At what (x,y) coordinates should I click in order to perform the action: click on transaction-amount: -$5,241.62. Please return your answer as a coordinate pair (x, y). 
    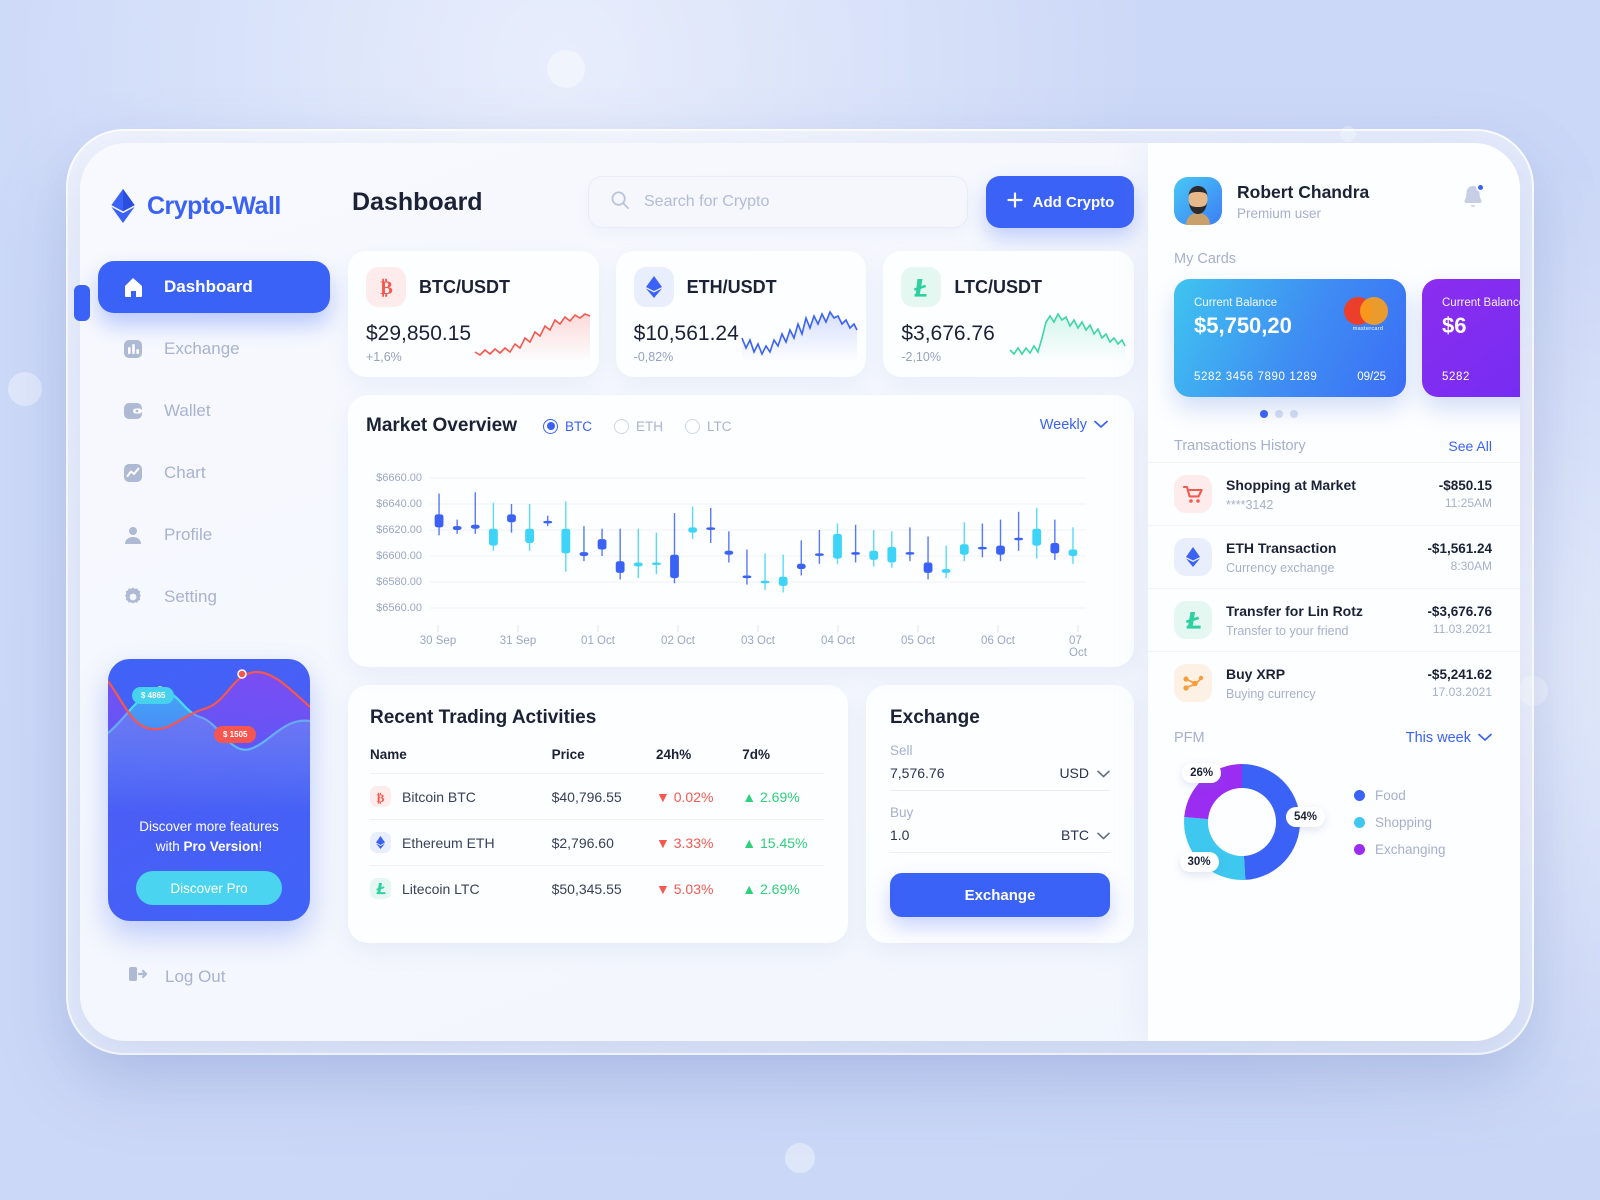
    Looking at the image, I should click on (1459, 674).